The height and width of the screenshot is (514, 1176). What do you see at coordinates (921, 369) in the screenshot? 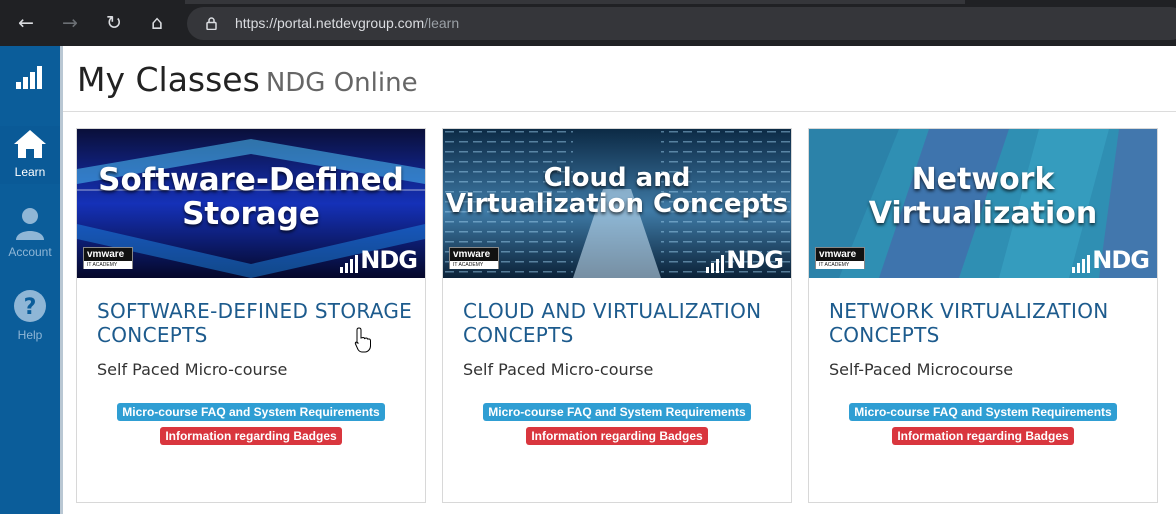
I see `course-type: Self-Paced Microcourse` at bounding box center [921, 369].